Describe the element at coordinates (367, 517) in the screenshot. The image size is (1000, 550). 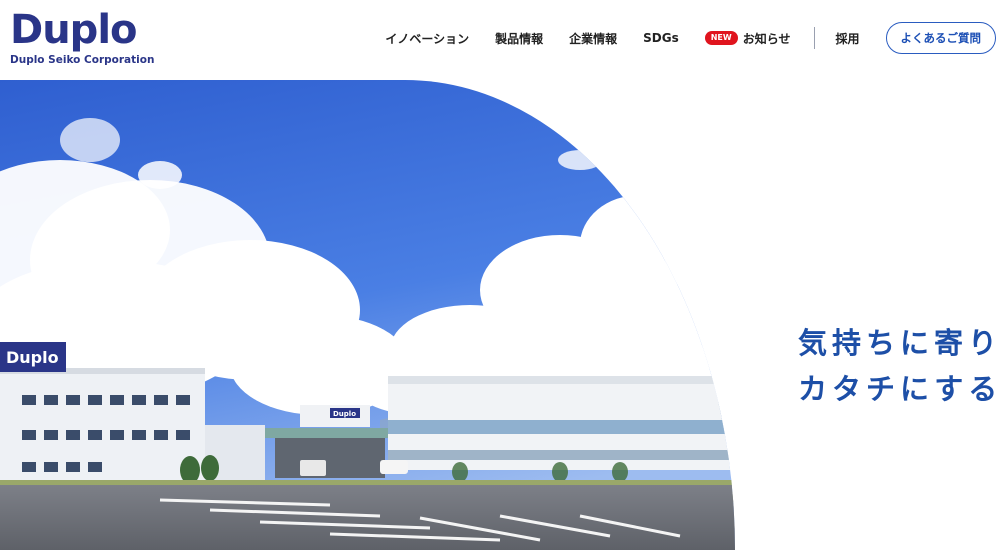
I see `parking-lot` at that location.